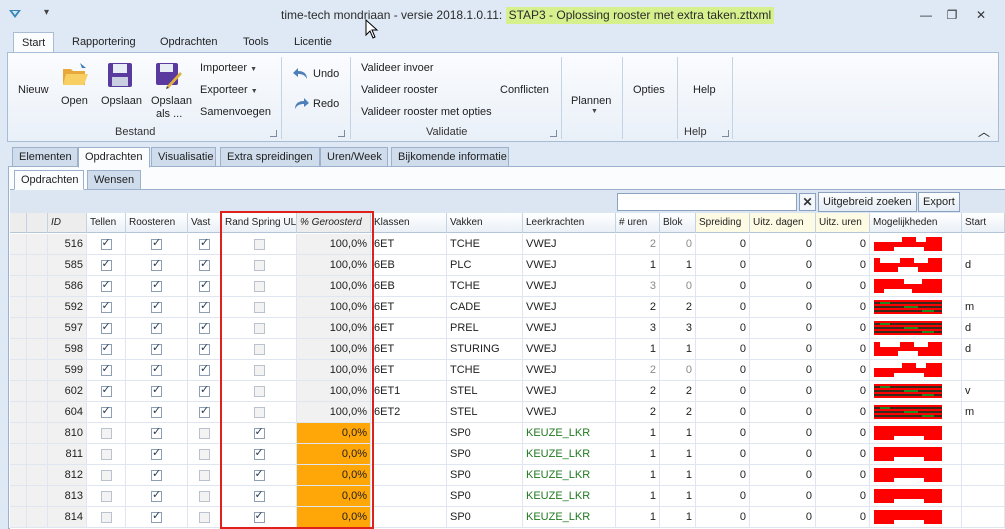 This screenshot has width=1005, height=529. I want to click on table-row: 604 ✓ ✓ ✓ 100,0% 6ET2 STEL VWEJ 2 2 0 0 0 m, so click(507, 412).